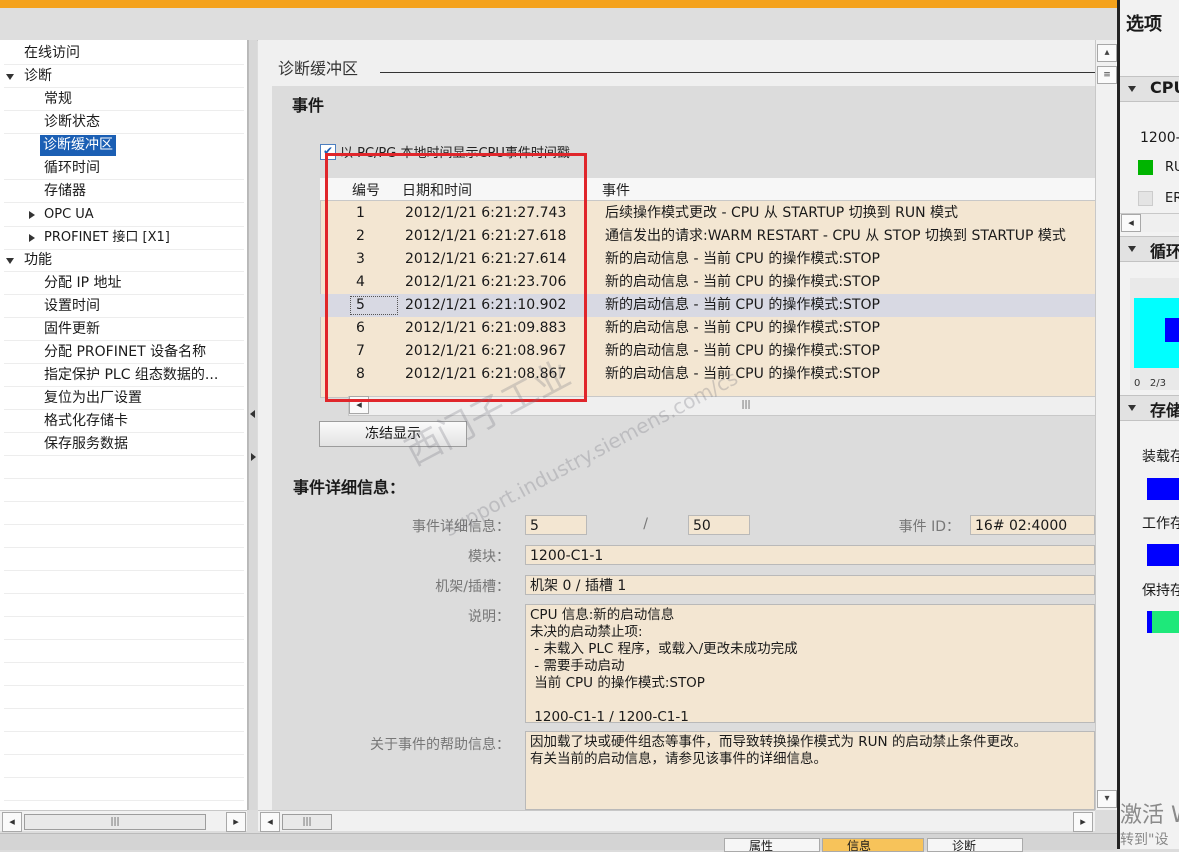 The width and height of the screenshot is (1179, 852). What do you see at coordinates (1164, 87) in the screenshot?
I see `cpu-section-title: CPU` at bounding box center [1164, 87].